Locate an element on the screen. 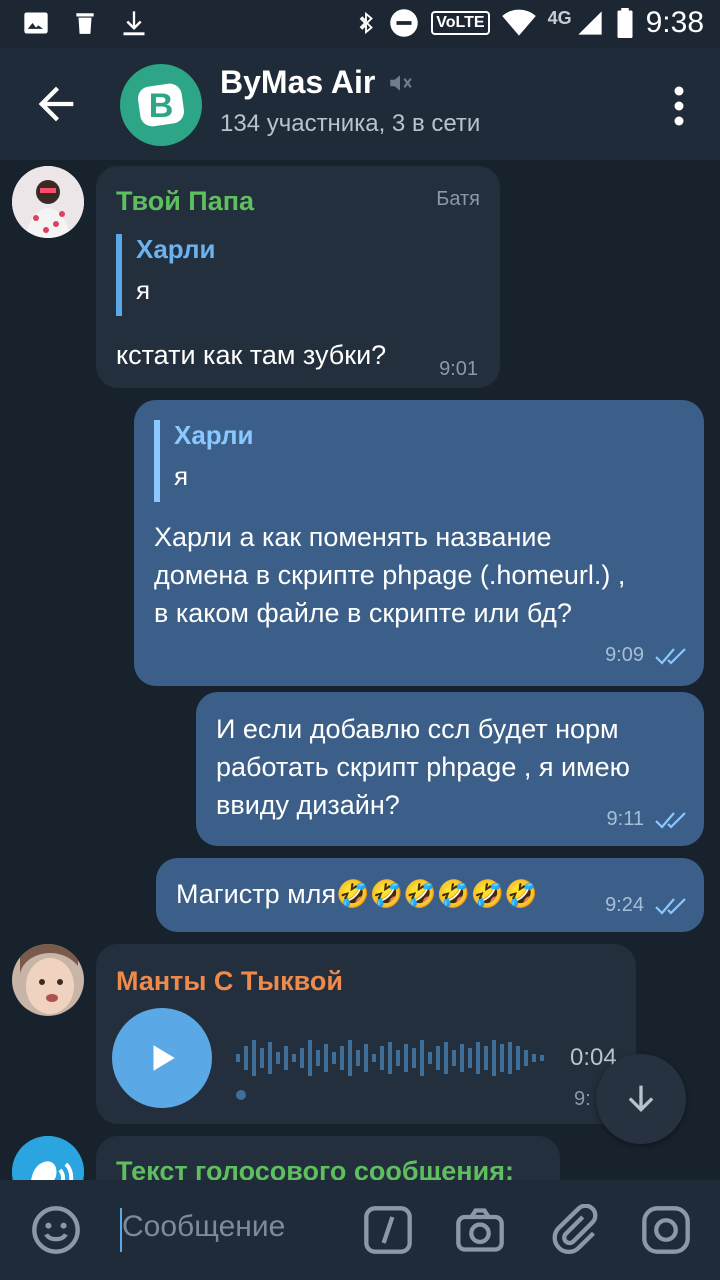 The height and width of the screenshot is (1280, 720). message-text: кстати как там зубки? is located at coordinates (251, 355).